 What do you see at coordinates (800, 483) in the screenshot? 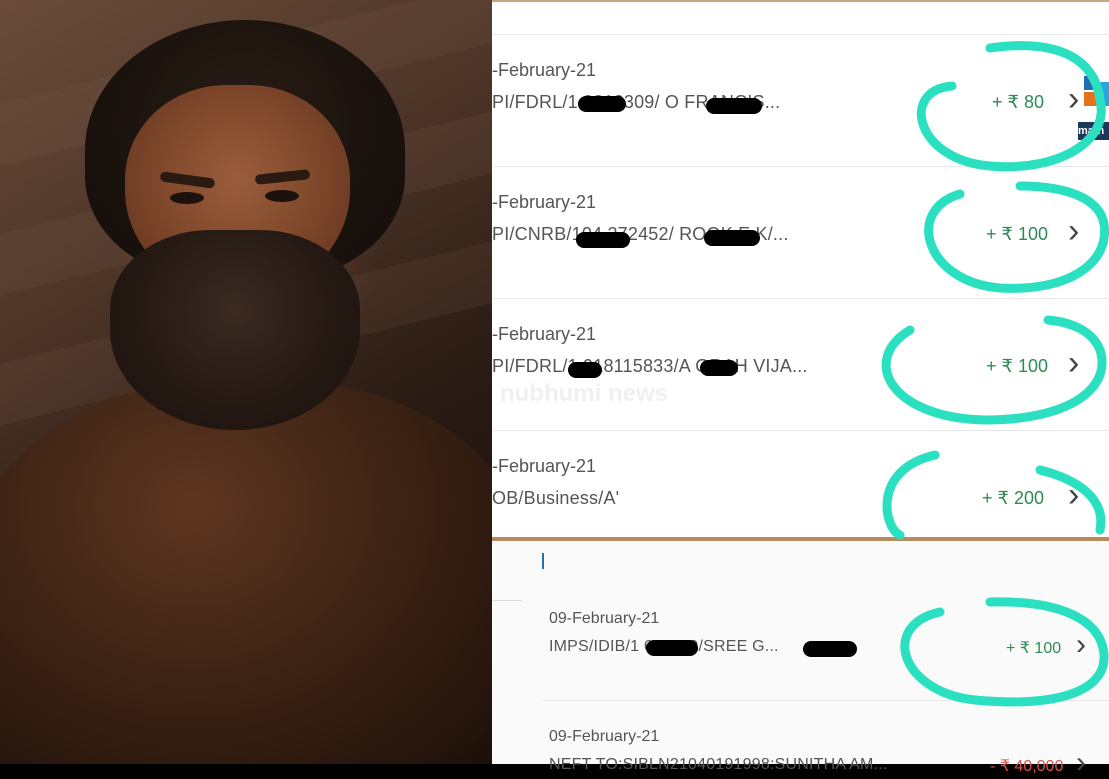
I see `transaction-row: -February-21 OB/Business/A' + ₹ 200 ›` at bounding box center [800, 483].